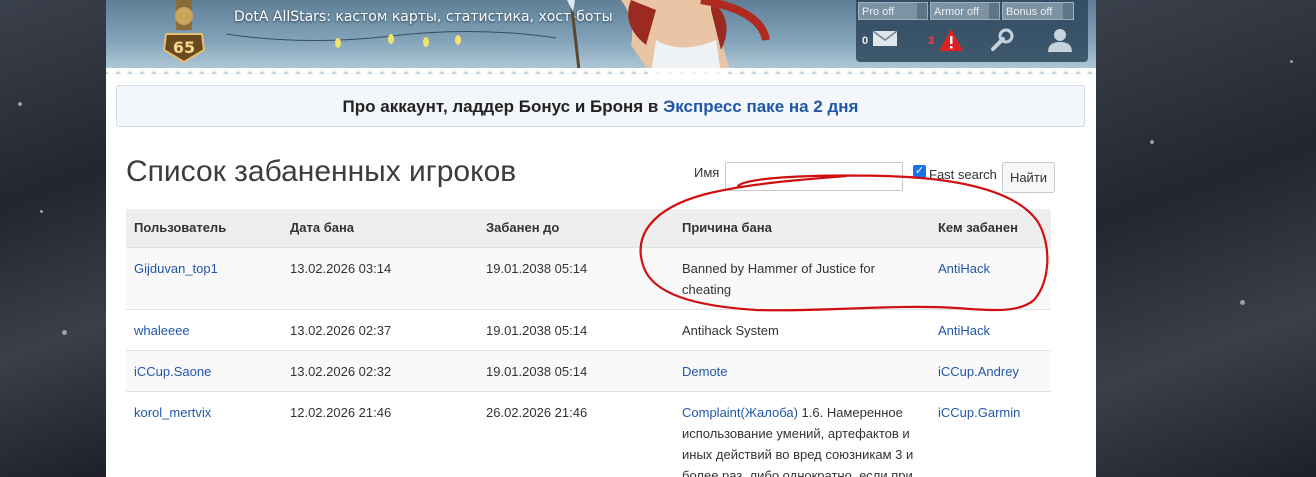 This screenshot has height=477, width=1316. Describe the element at coordinates (963, 174) in the screenshot. I see `fast-search-label: Fast search` at that location.